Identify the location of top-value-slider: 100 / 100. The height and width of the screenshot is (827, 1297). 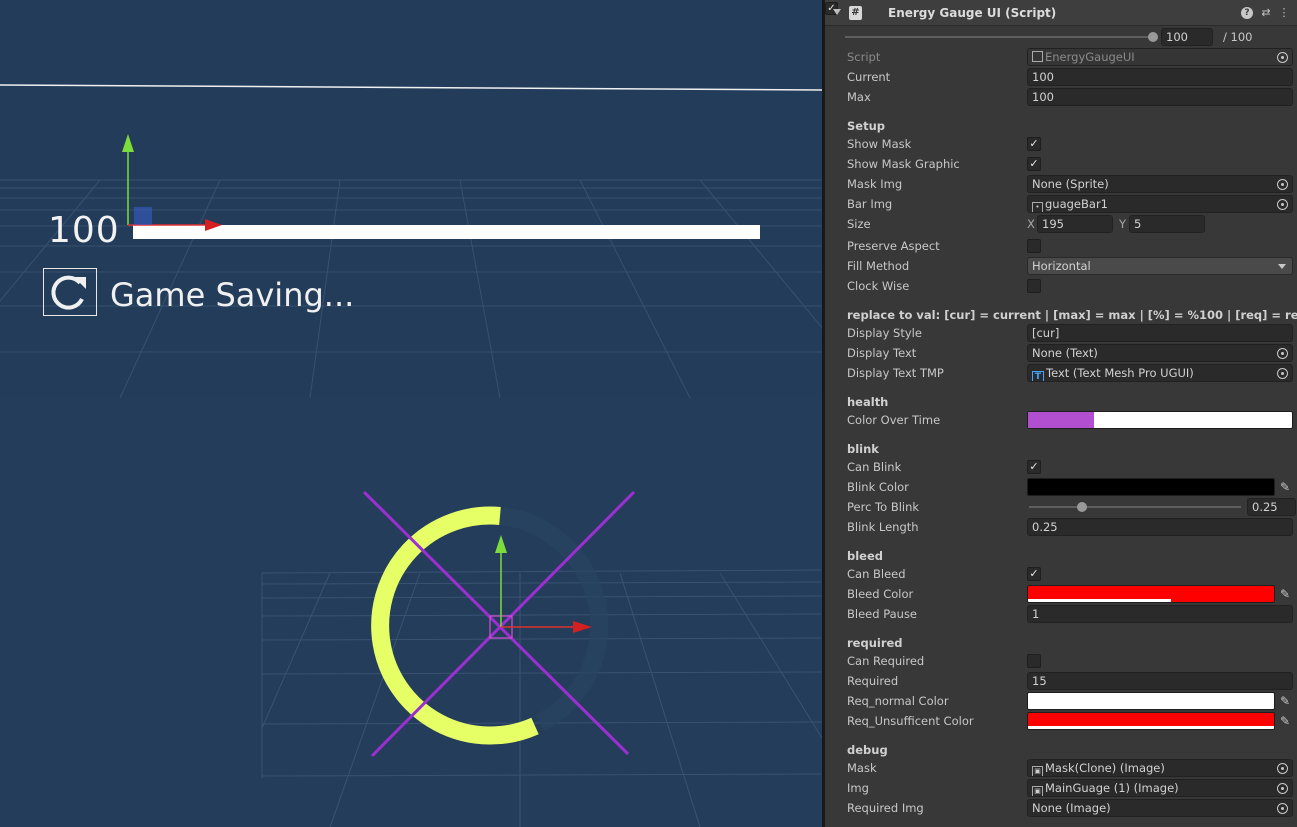
(1061, 37).